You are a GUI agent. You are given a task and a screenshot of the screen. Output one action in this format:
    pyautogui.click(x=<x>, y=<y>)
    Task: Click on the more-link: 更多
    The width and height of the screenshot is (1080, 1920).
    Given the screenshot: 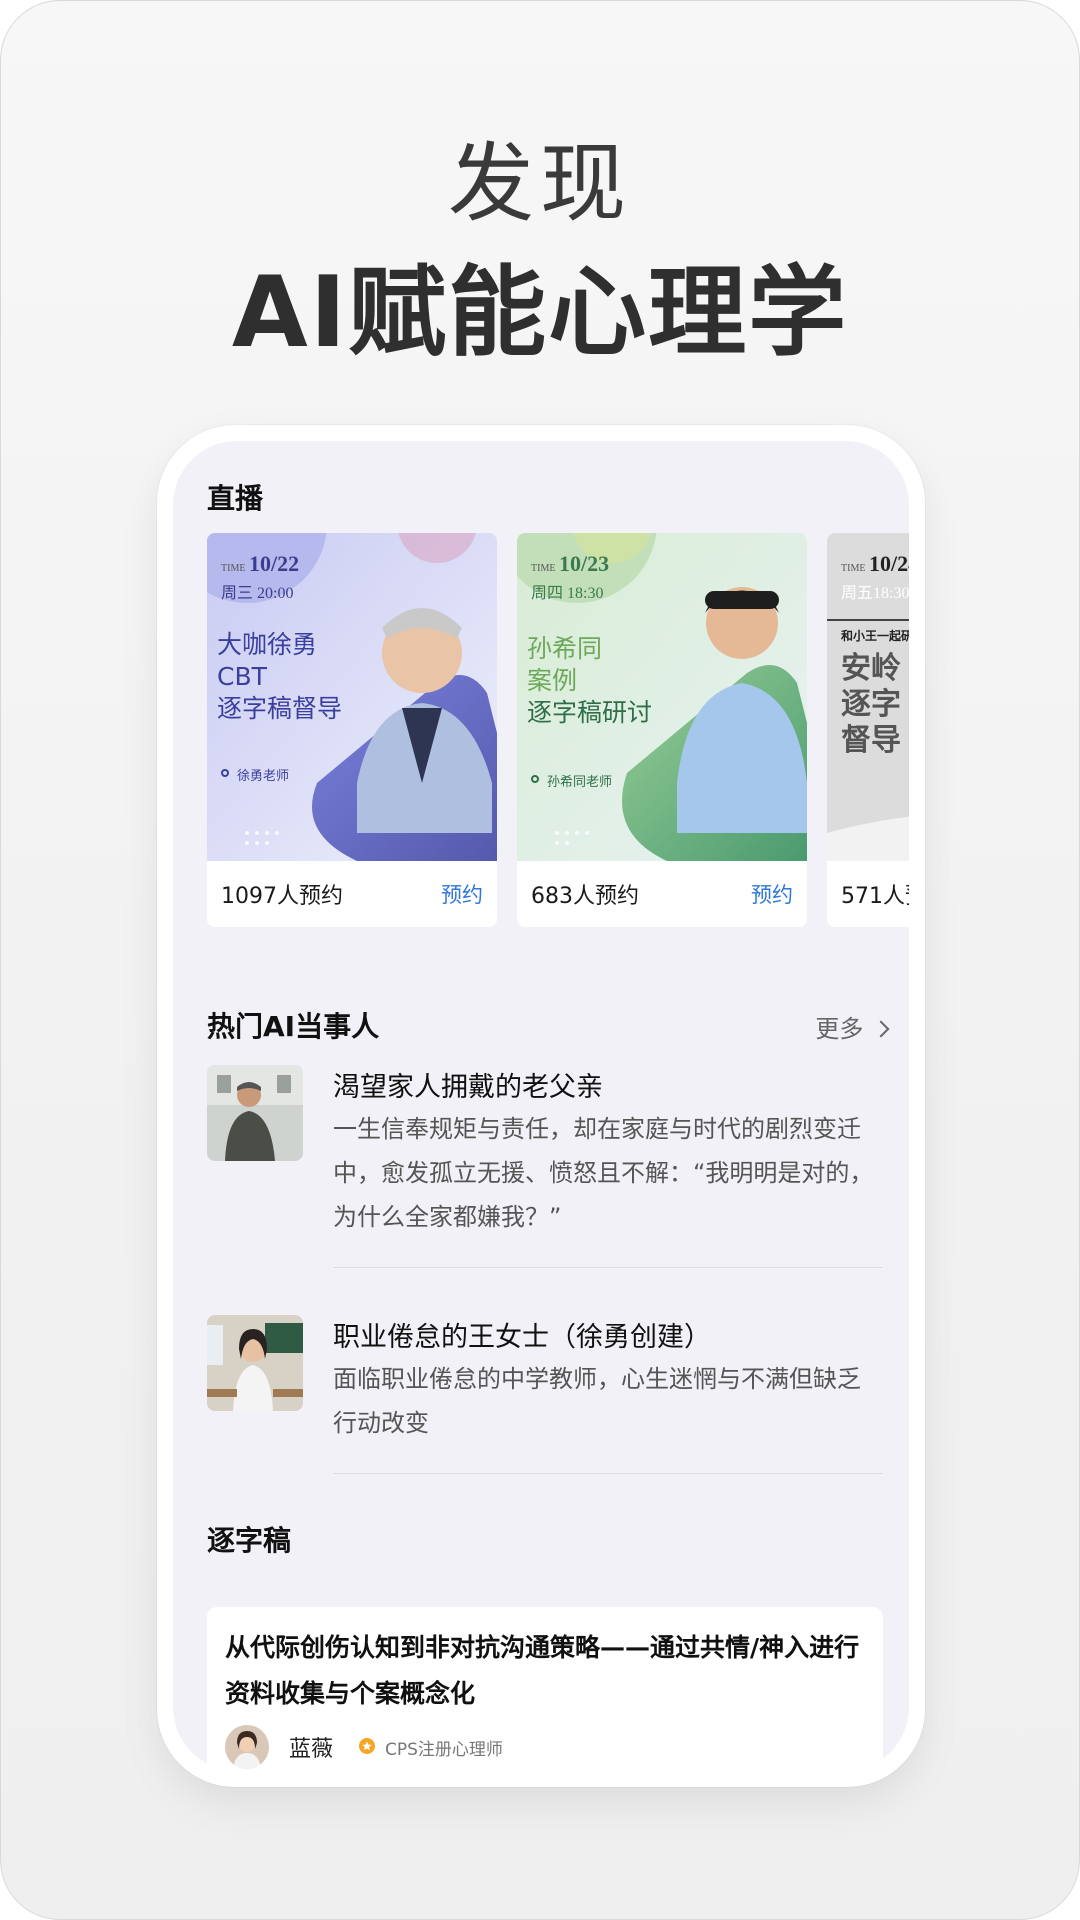 What is the action you would take?
    pyautogui.click(x=852, y=1026)
    